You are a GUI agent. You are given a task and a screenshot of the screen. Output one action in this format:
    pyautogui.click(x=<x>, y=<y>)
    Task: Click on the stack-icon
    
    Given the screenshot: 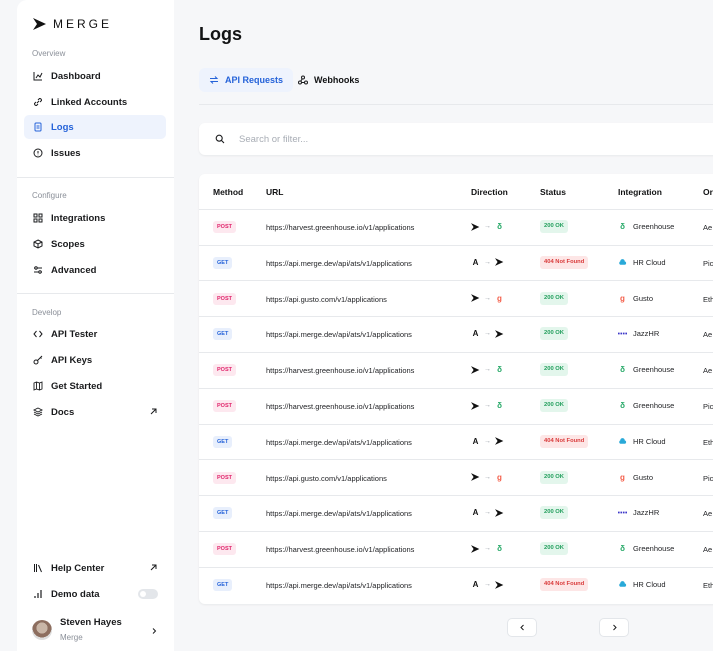 What is the action you would take?
    pyautogui.click(x=38, y=412)
    